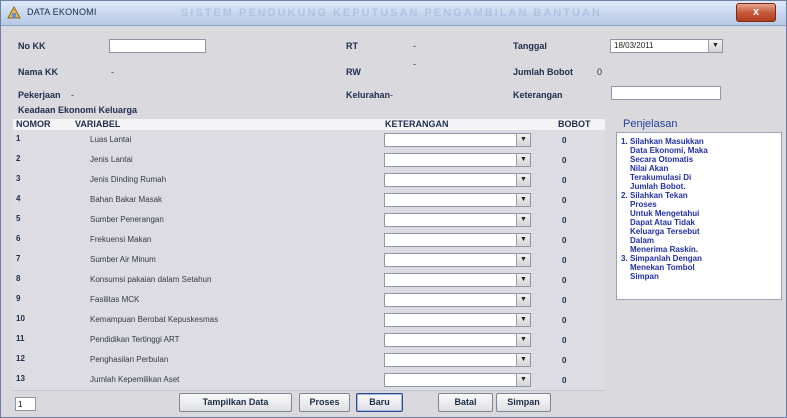 This screenshot has width=787, height=418. What do you see at coordinates (78, 110) in the screenshot?
I see `section-title: Keadaan Ekonomi Keluarga` at bounding box center [78, 110].